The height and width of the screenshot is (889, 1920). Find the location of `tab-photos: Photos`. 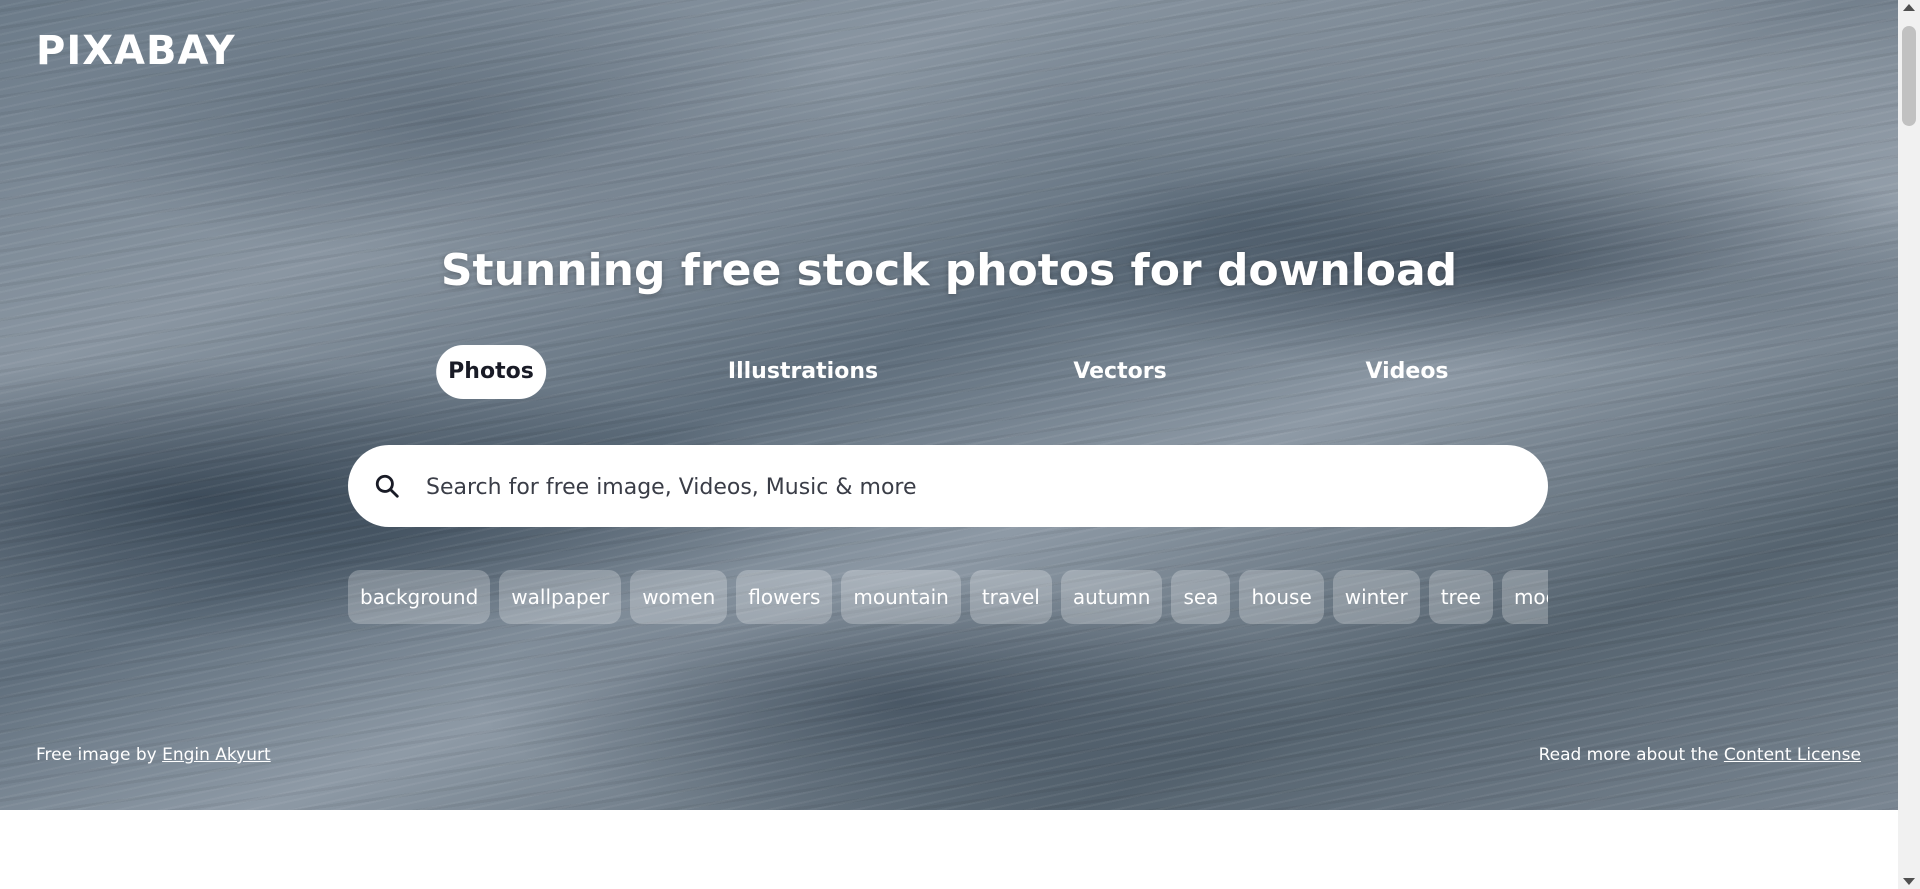

tab-photos: Photos is located at coordinates (491, 372).